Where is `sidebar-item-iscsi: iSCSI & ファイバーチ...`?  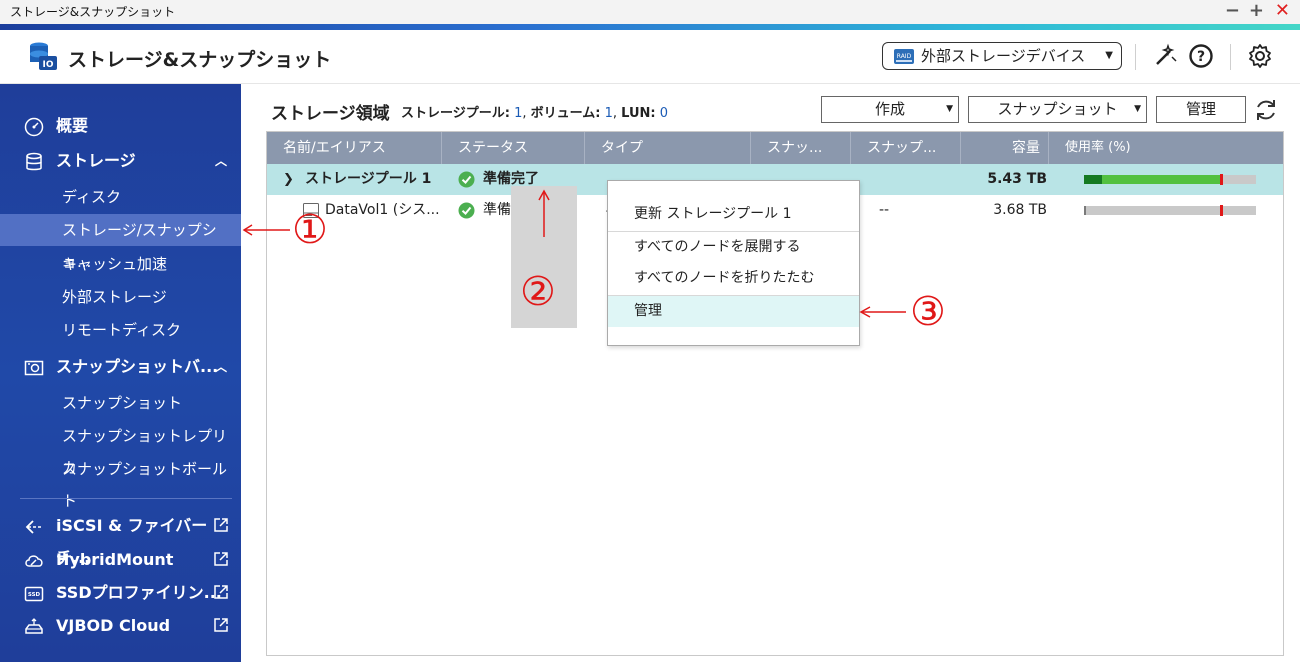
sidebar-item-iscsi: iSCSI & ファイバーチ... is located at coordinates (120, 538).